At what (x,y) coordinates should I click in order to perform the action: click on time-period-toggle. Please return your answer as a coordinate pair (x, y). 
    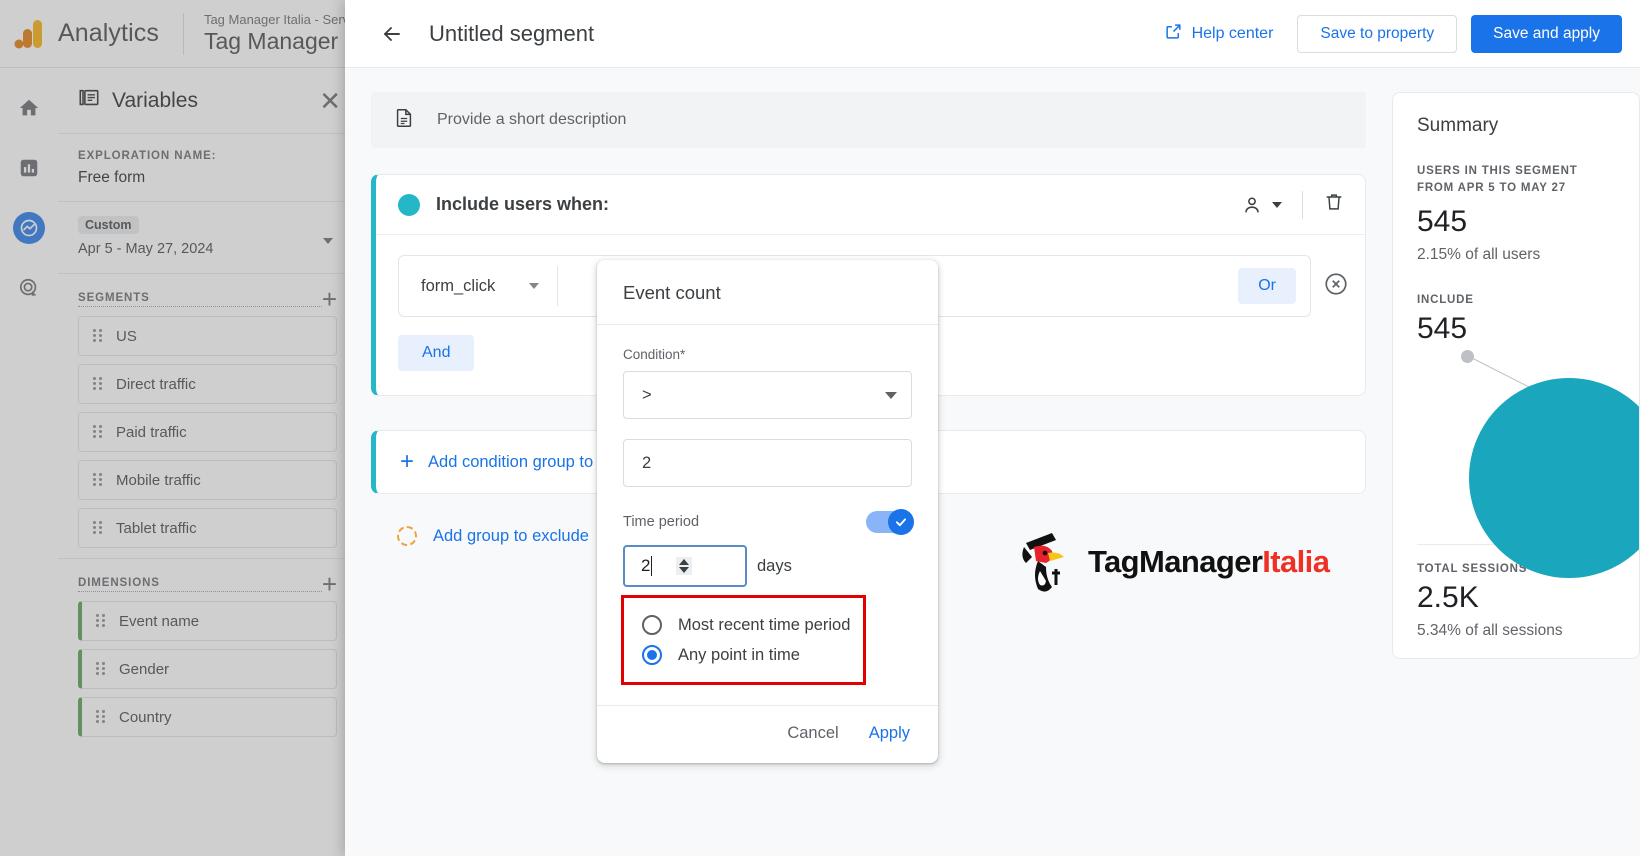
    Looking at the image, I should click on (890, 522).